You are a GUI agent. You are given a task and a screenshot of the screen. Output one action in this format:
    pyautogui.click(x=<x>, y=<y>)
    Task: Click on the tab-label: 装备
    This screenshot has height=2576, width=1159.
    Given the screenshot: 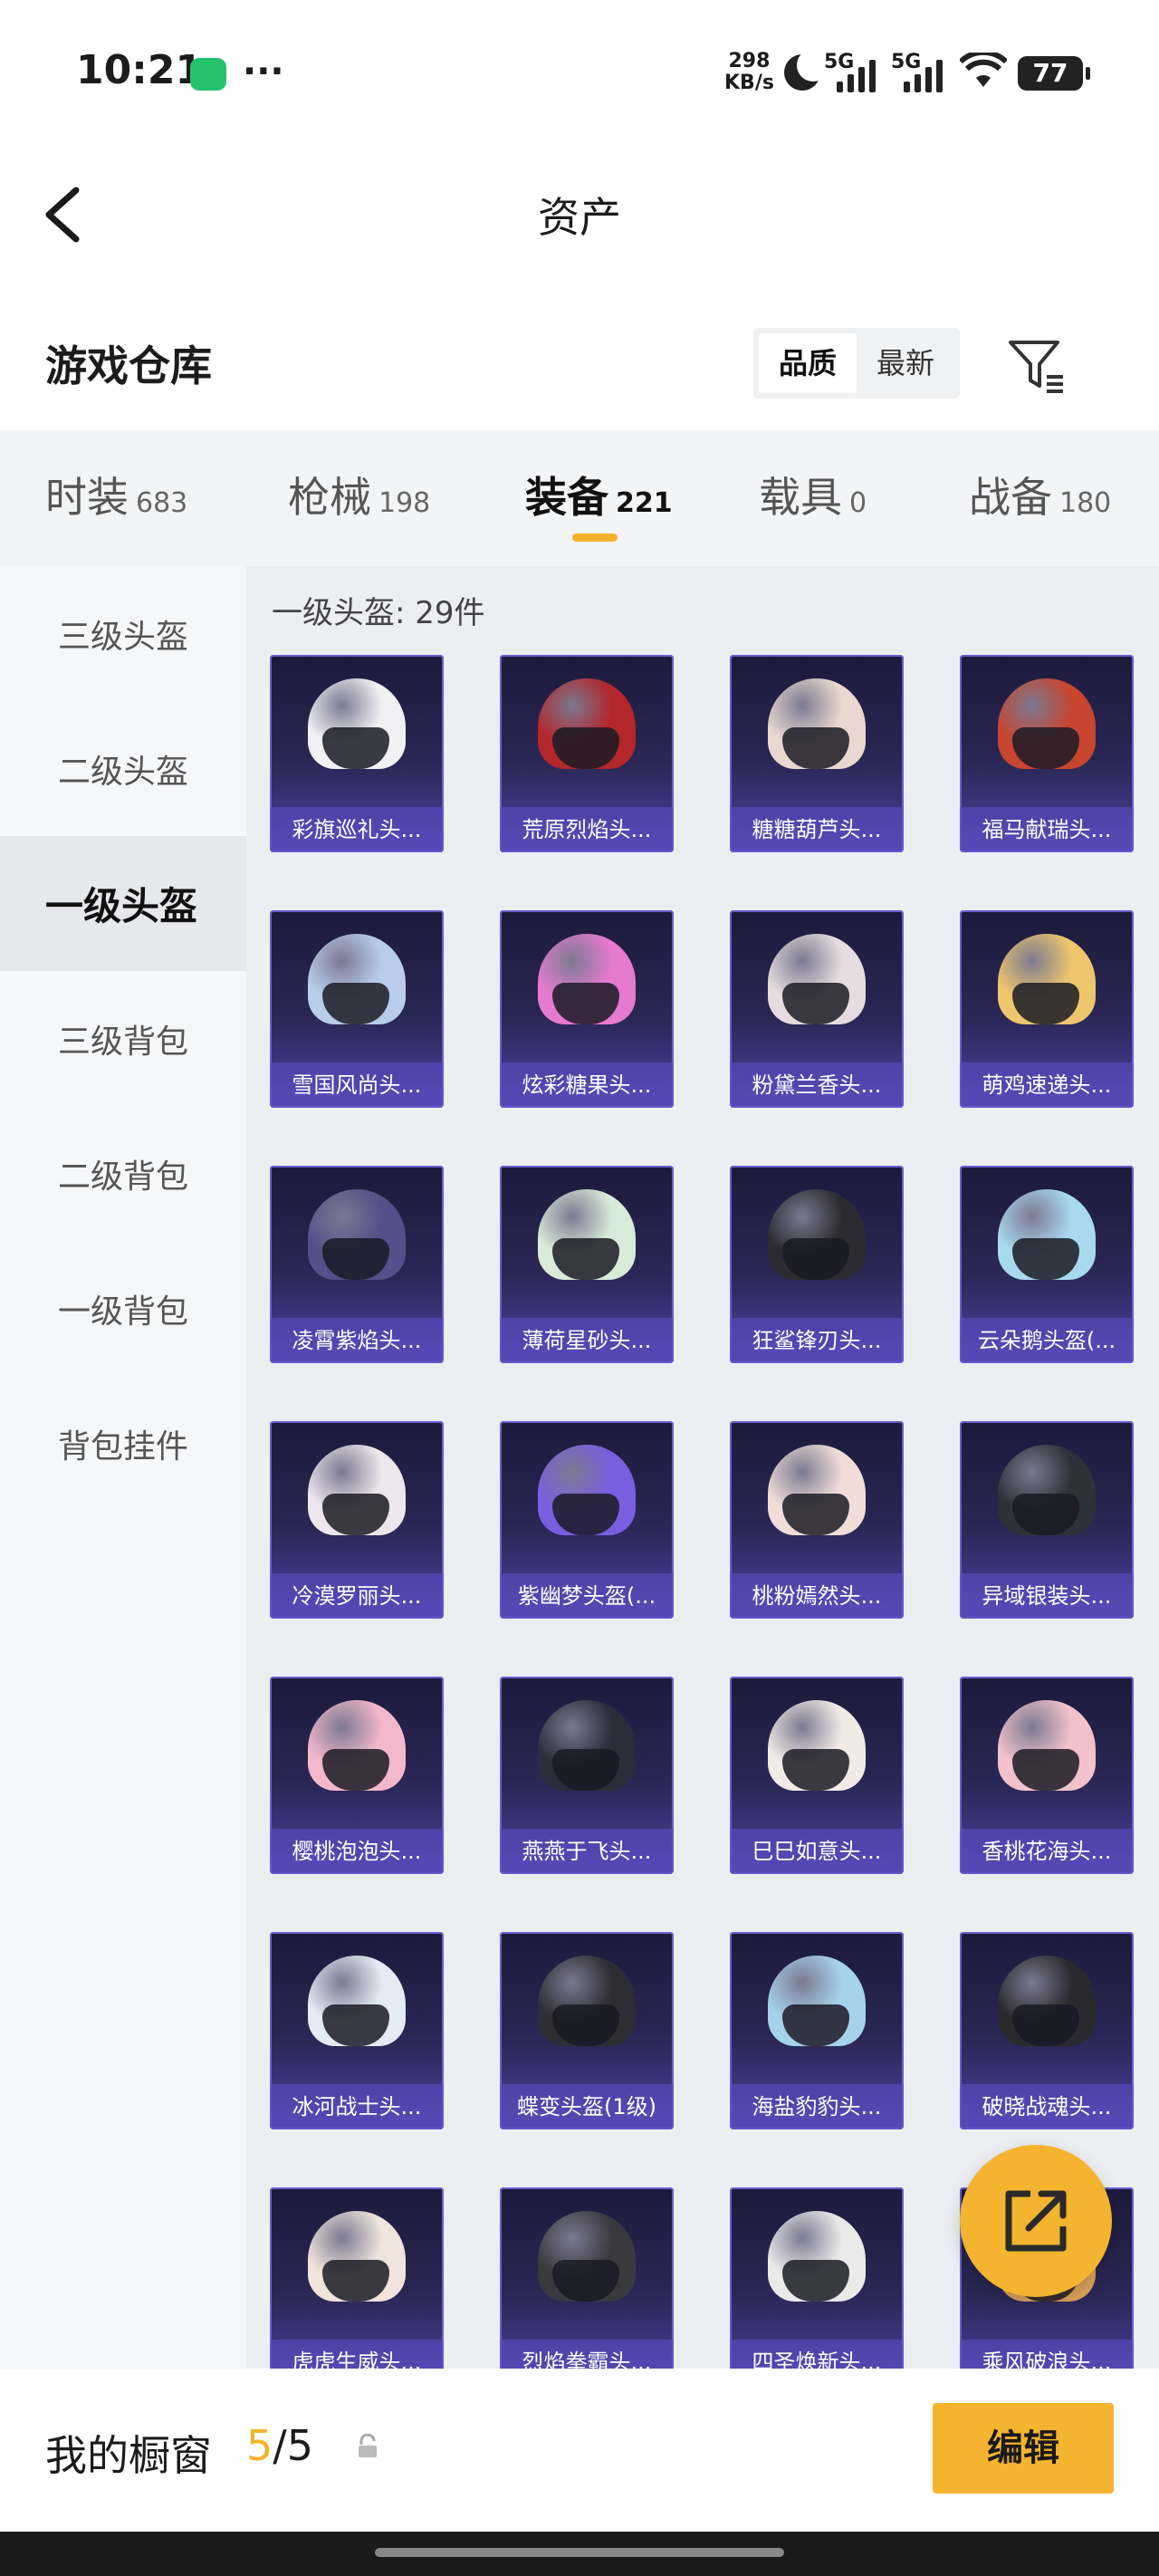 What is the action you would take?
    pyautogui.click(x=566, y=497)
    